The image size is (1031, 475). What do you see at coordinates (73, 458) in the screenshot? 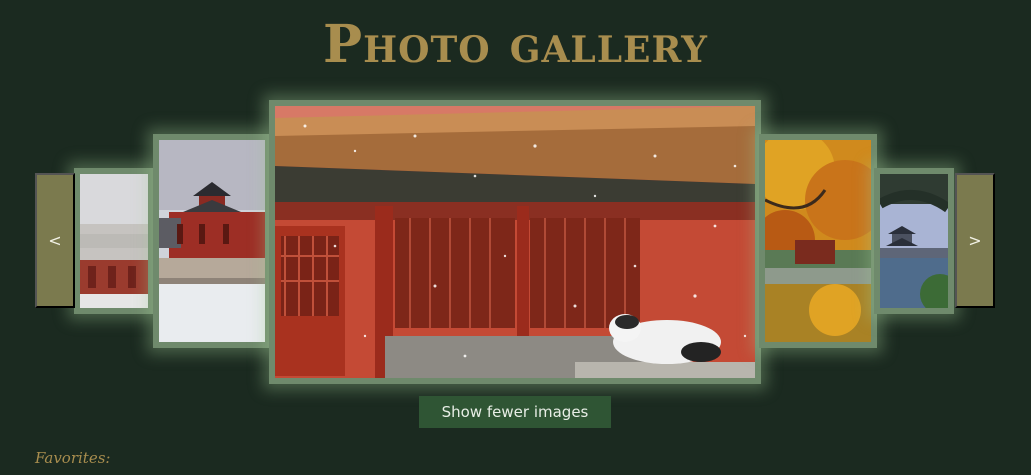
I see `favorites-label: Favorites:` at bounding box center [73, 458].